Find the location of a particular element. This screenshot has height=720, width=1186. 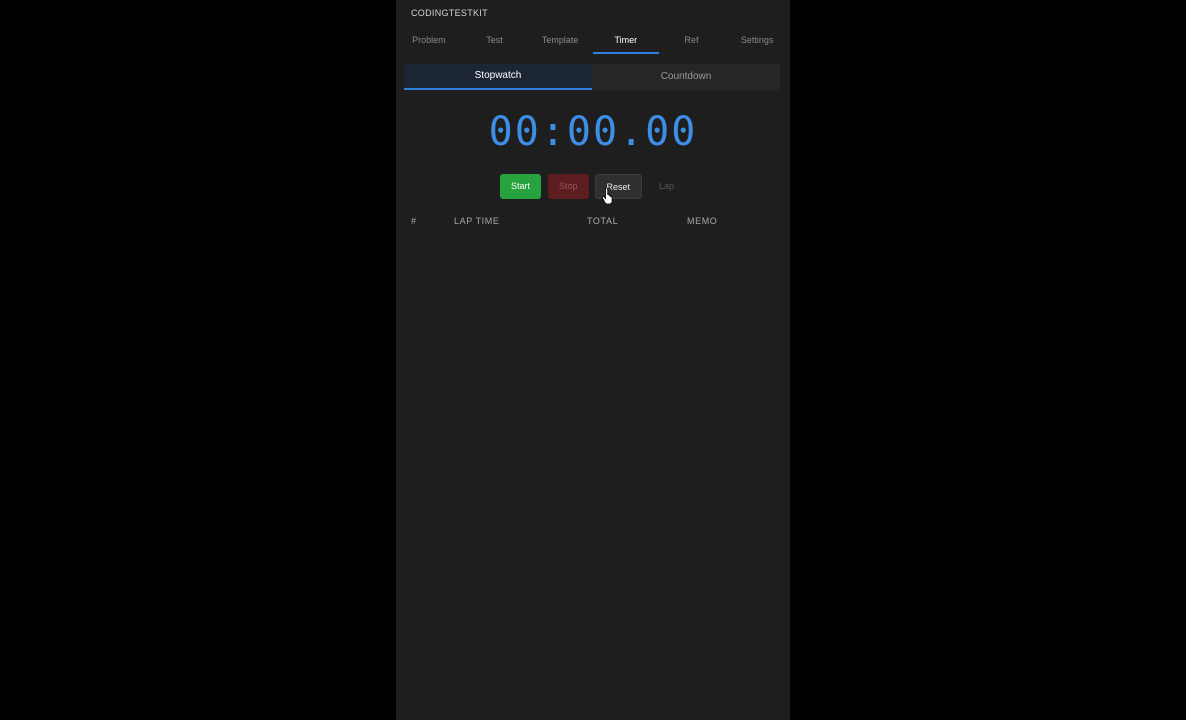

stop-button: Stop is located at coordinates (568, 186).